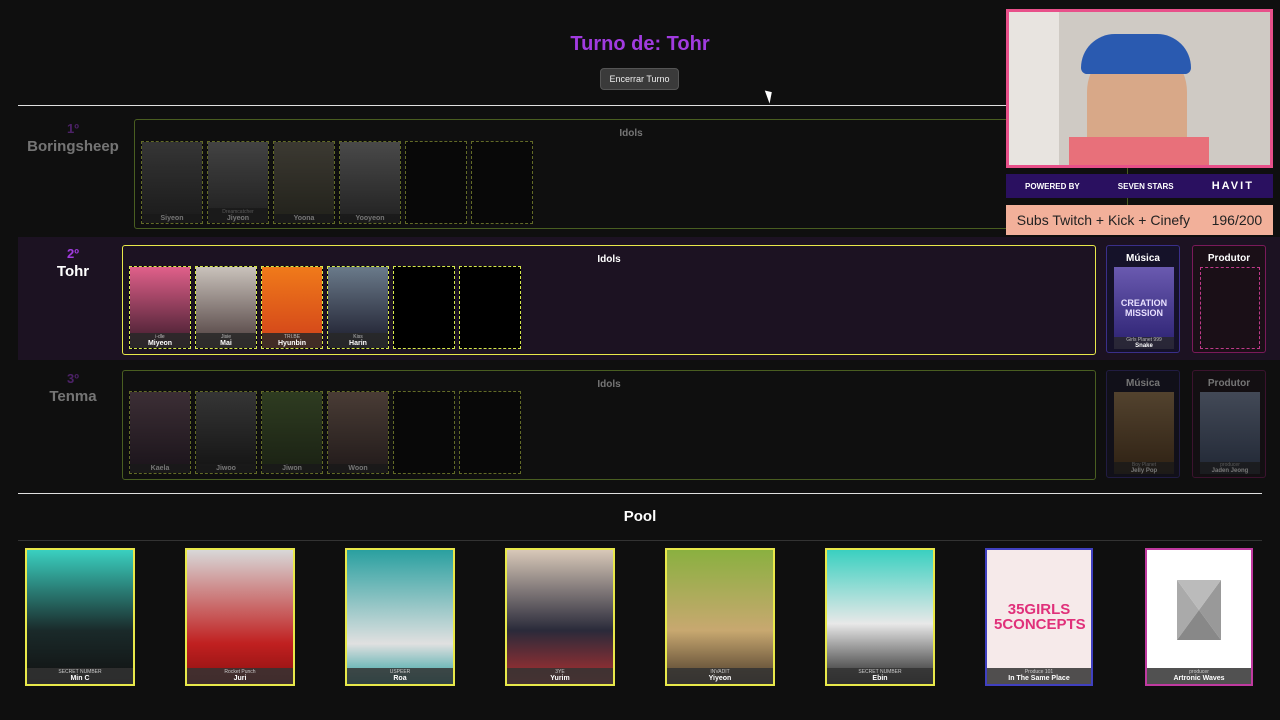 The width and height of the screenshot is (1280, 720). Describe the element at coordinates (80, 617) in the screenshot. I see `pool-card: SECRET NUMBER Min C` at that location.